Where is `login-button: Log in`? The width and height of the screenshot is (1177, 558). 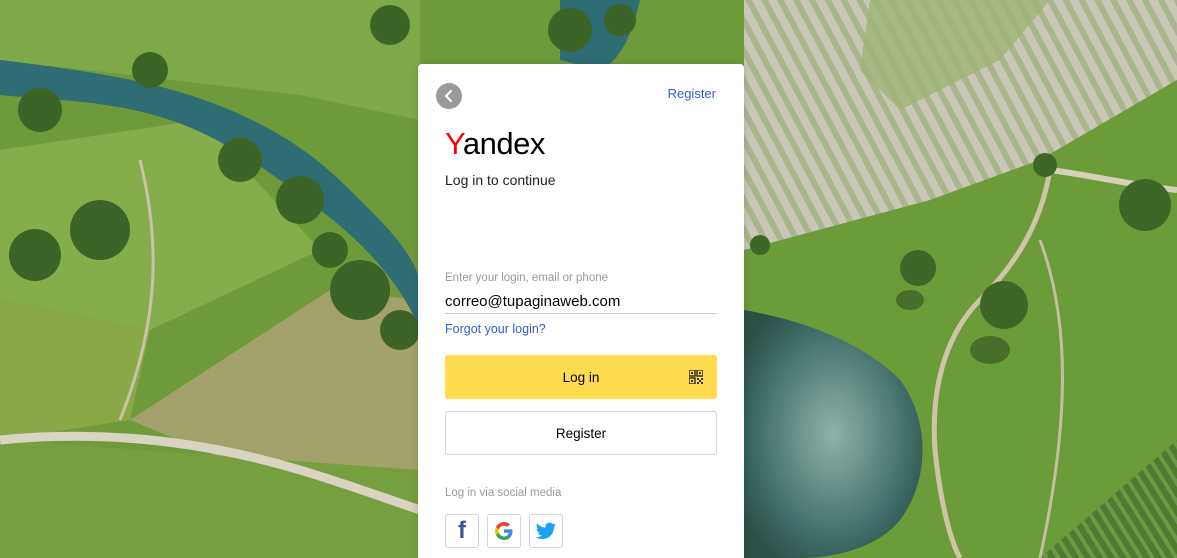
login-button: Log in is located at coordinates (581, 377).